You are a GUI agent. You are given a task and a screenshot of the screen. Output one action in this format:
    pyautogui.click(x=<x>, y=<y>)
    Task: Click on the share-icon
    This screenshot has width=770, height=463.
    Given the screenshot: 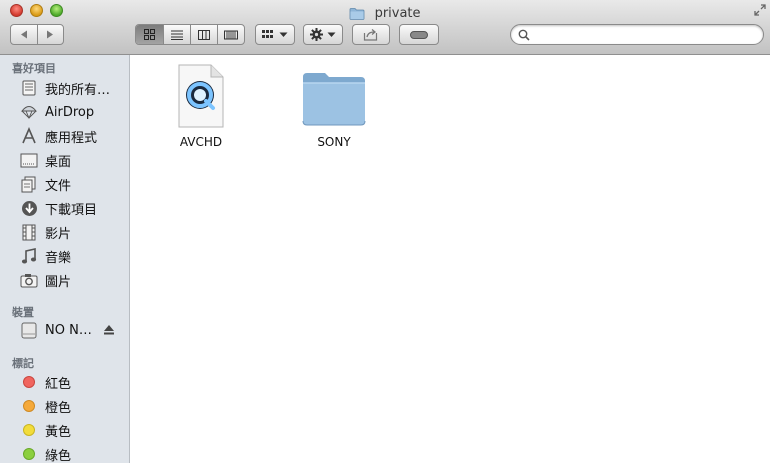 What is the action you would take?
    pyautogui.click(x=370, y=34)
    